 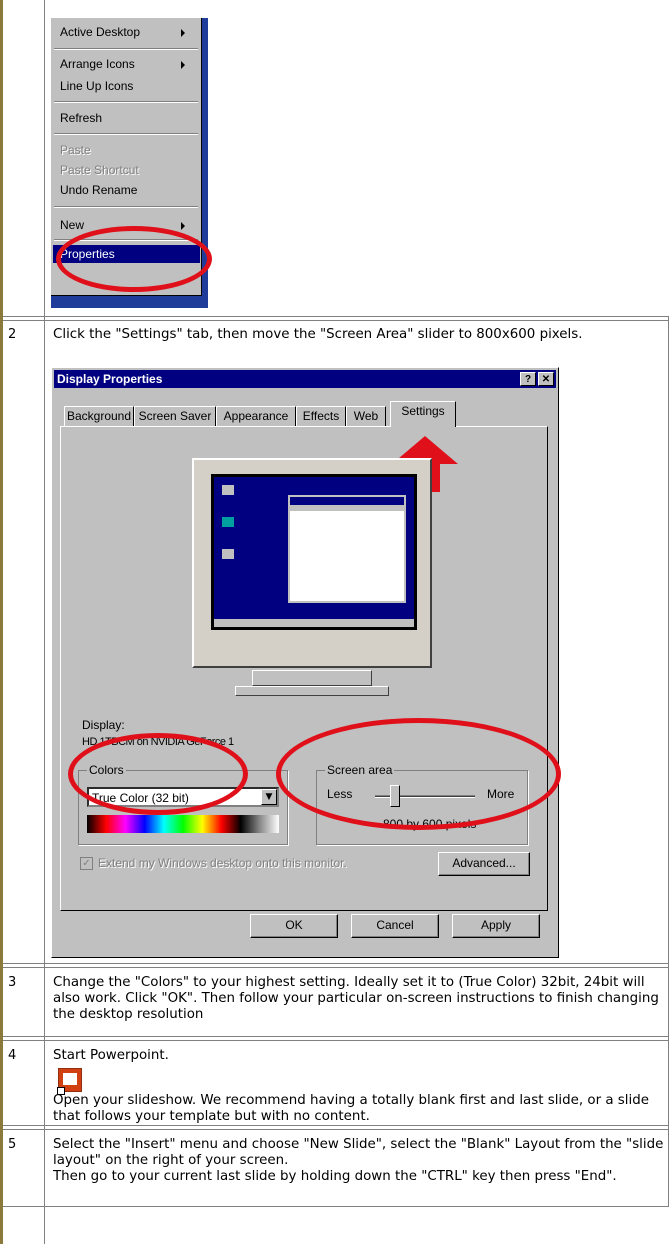 I want to click on extend-checkbox: ✓, so click(x=86, y=863).